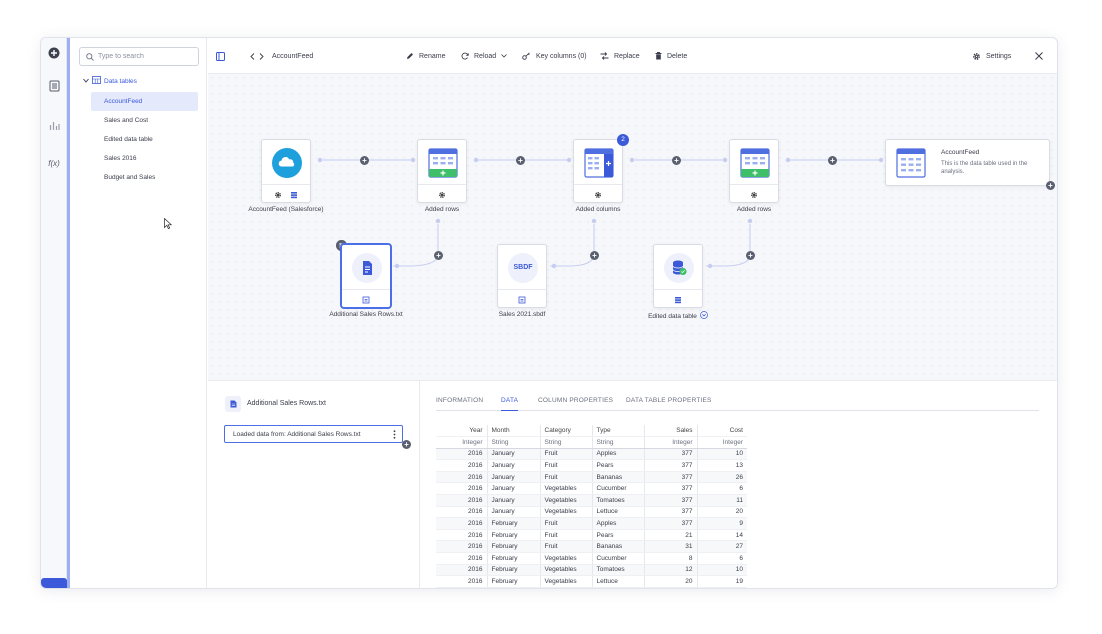 Image resolution: width=1102 pixels, height=634 pixels. I want to click on table-row: 2016 January Vegetables Lettuce 377 20, so click(591, 512).